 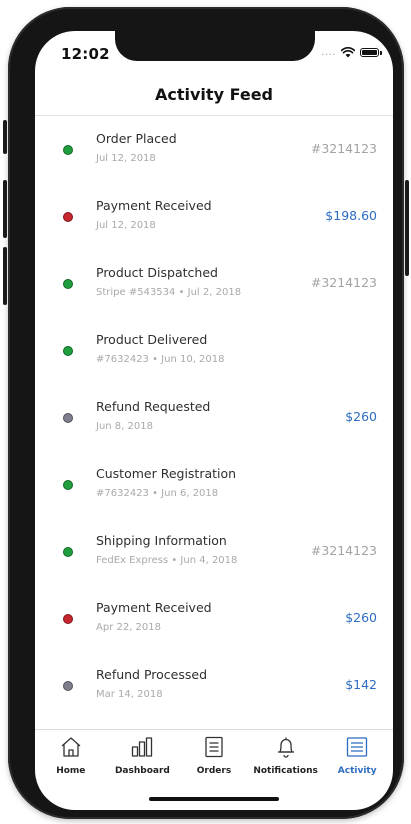 I want to click on activity-item: Refund Processed Mar 14, 2018 $142, so click(x=214, y=685).